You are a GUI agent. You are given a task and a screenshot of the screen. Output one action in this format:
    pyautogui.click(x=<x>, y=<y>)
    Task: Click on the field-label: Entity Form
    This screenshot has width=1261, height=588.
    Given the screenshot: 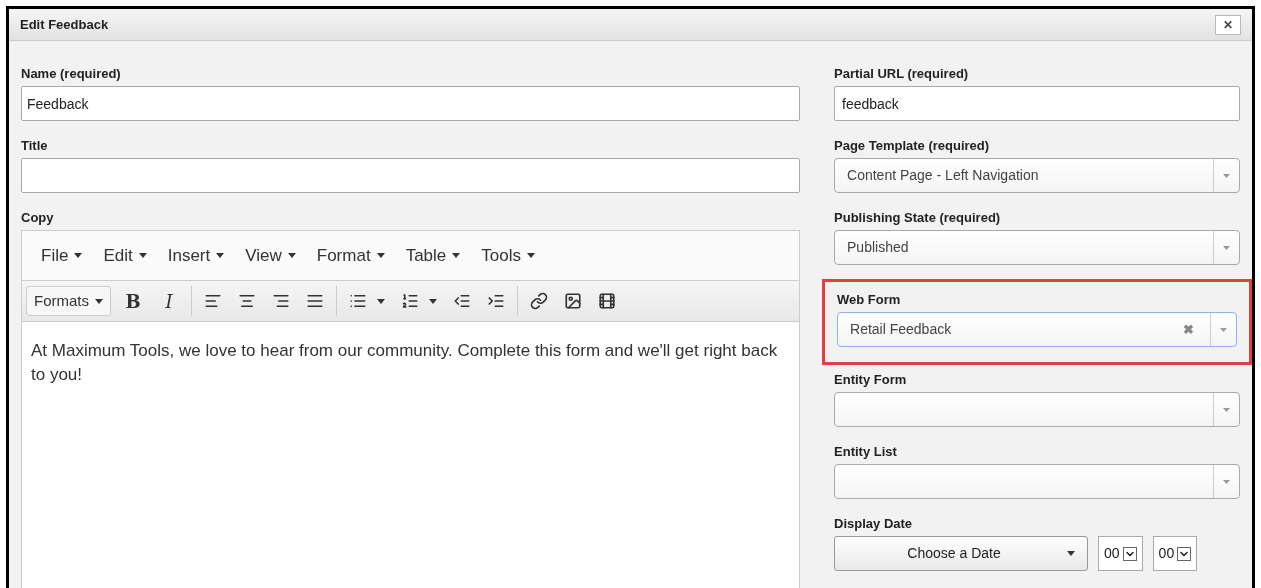 What is the action you would take?
    pyautogui.click(x=871, y=380)
    